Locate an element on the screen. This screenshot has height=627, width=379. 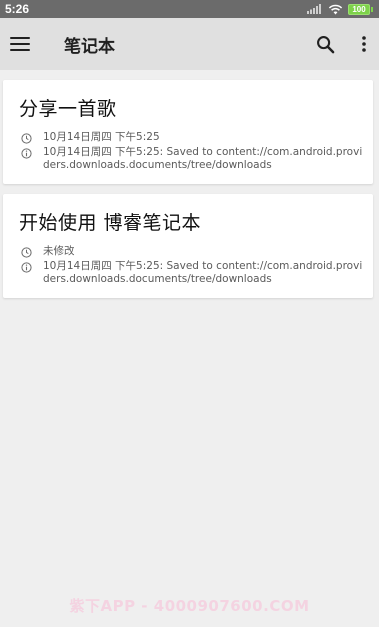
status-bar: 5:26 100 is located at coordinates (189, 9).